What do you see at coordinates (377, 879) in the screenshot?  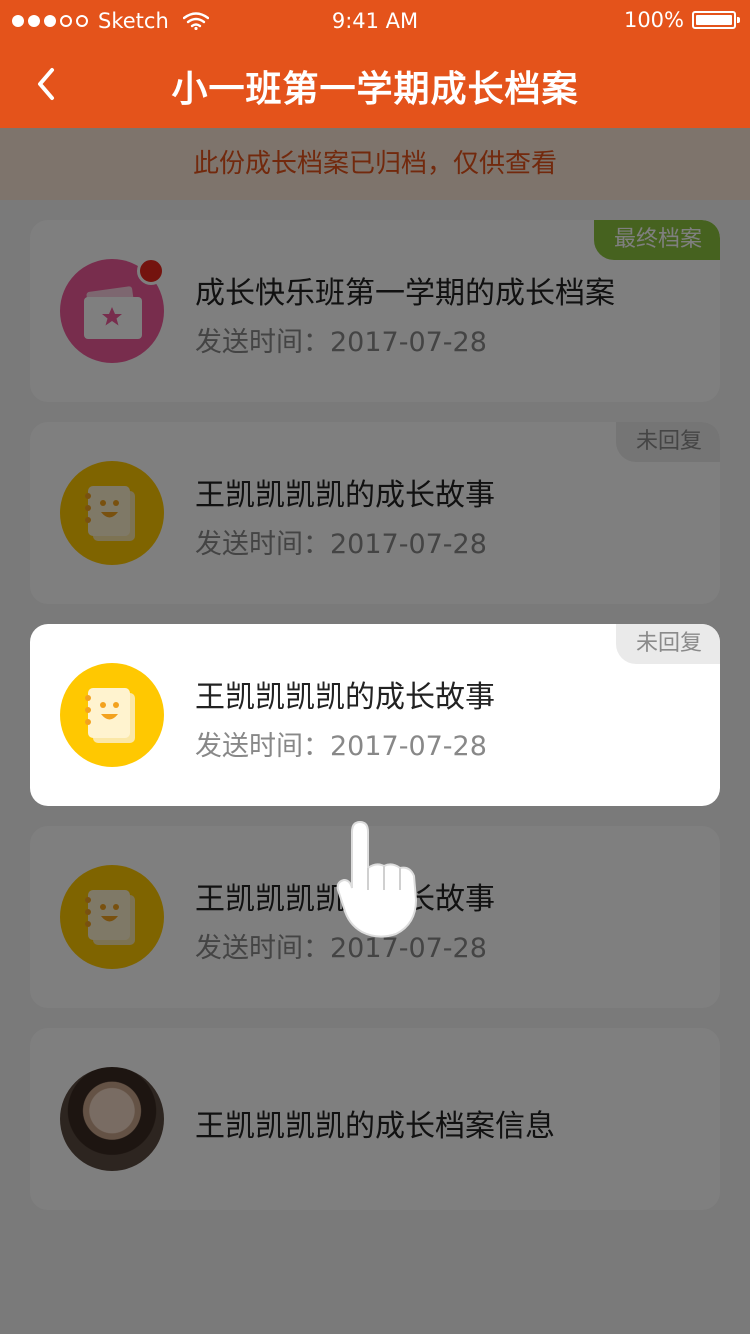 I see `tap-hand-icon` at bounding box center [377, 879].